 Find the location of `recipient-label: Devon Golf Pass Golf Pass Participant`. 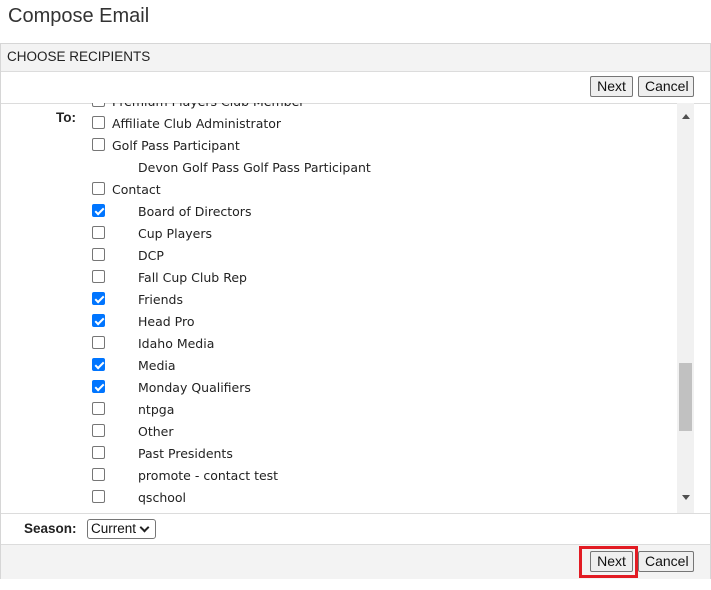

recipient-label: Devon Golf Pass Golf Pass Participant is located at coordinates (254, 167).